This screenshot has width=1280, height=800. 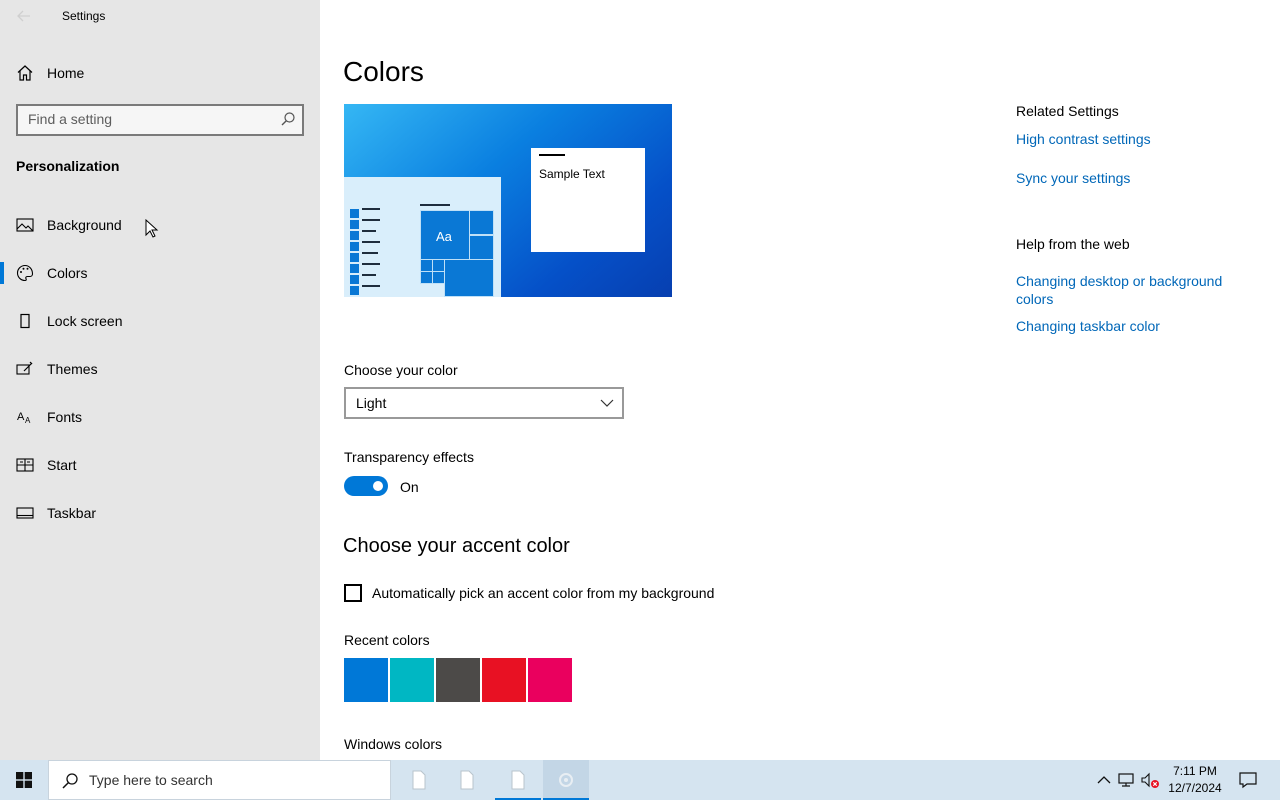 I want to click on high-contrast-link: High contrast settings, so click(x=1131, y=139).